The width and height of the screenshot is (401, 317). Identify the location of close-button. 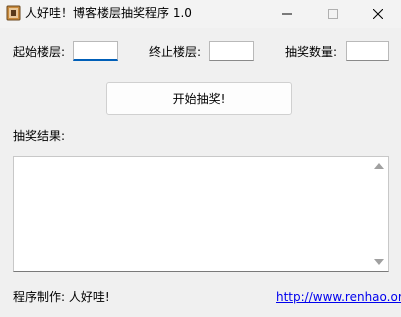
(378, 14).